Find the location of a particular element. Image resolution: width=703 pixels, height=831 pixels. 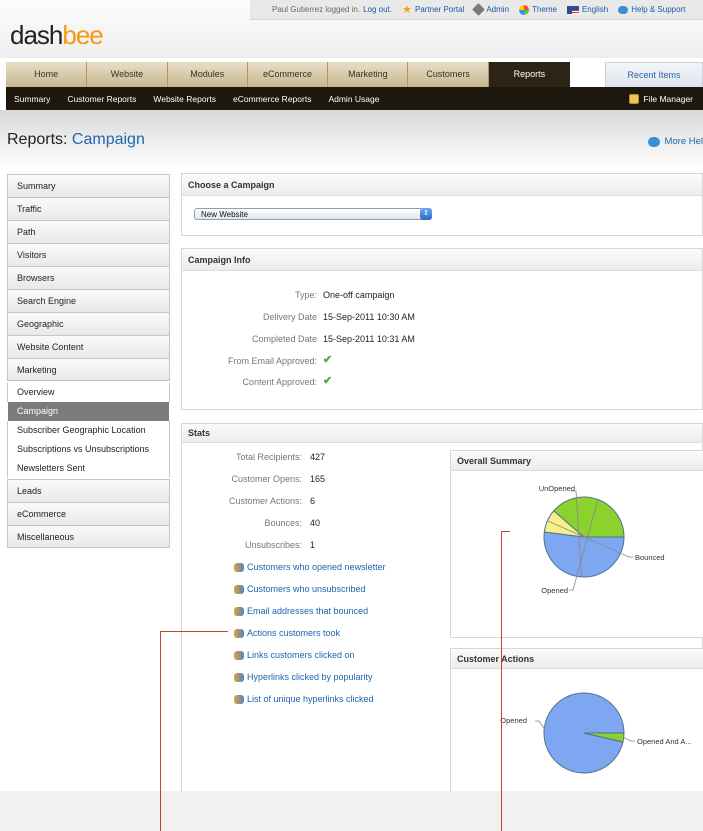

link-links-clicked: Links customers clicked on is located at coordinates (294, 655).